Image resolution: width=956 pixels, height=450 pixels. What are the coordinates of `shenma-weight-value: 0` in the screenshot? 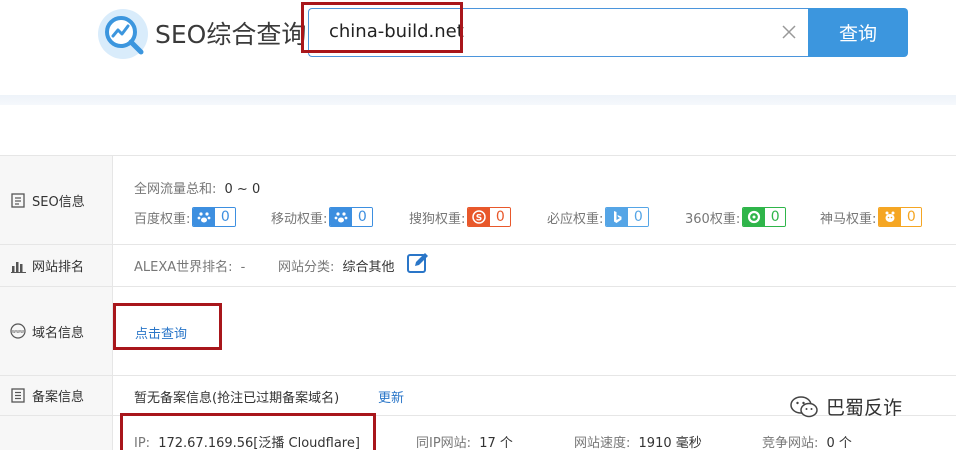 It's located at (911, 217).